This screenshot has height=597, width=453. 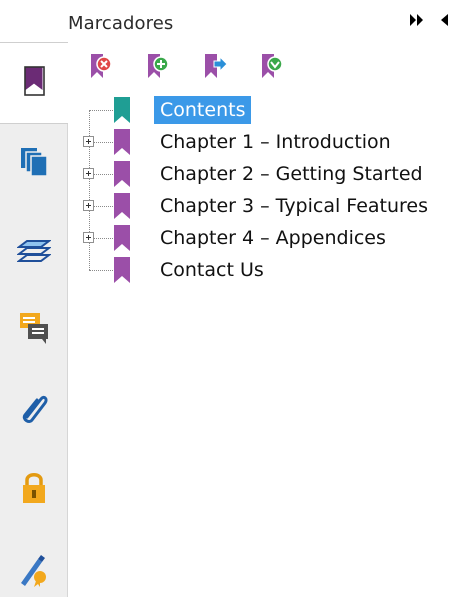 I want to click on panel-header: Marcadores, so click(x=226, y=21).